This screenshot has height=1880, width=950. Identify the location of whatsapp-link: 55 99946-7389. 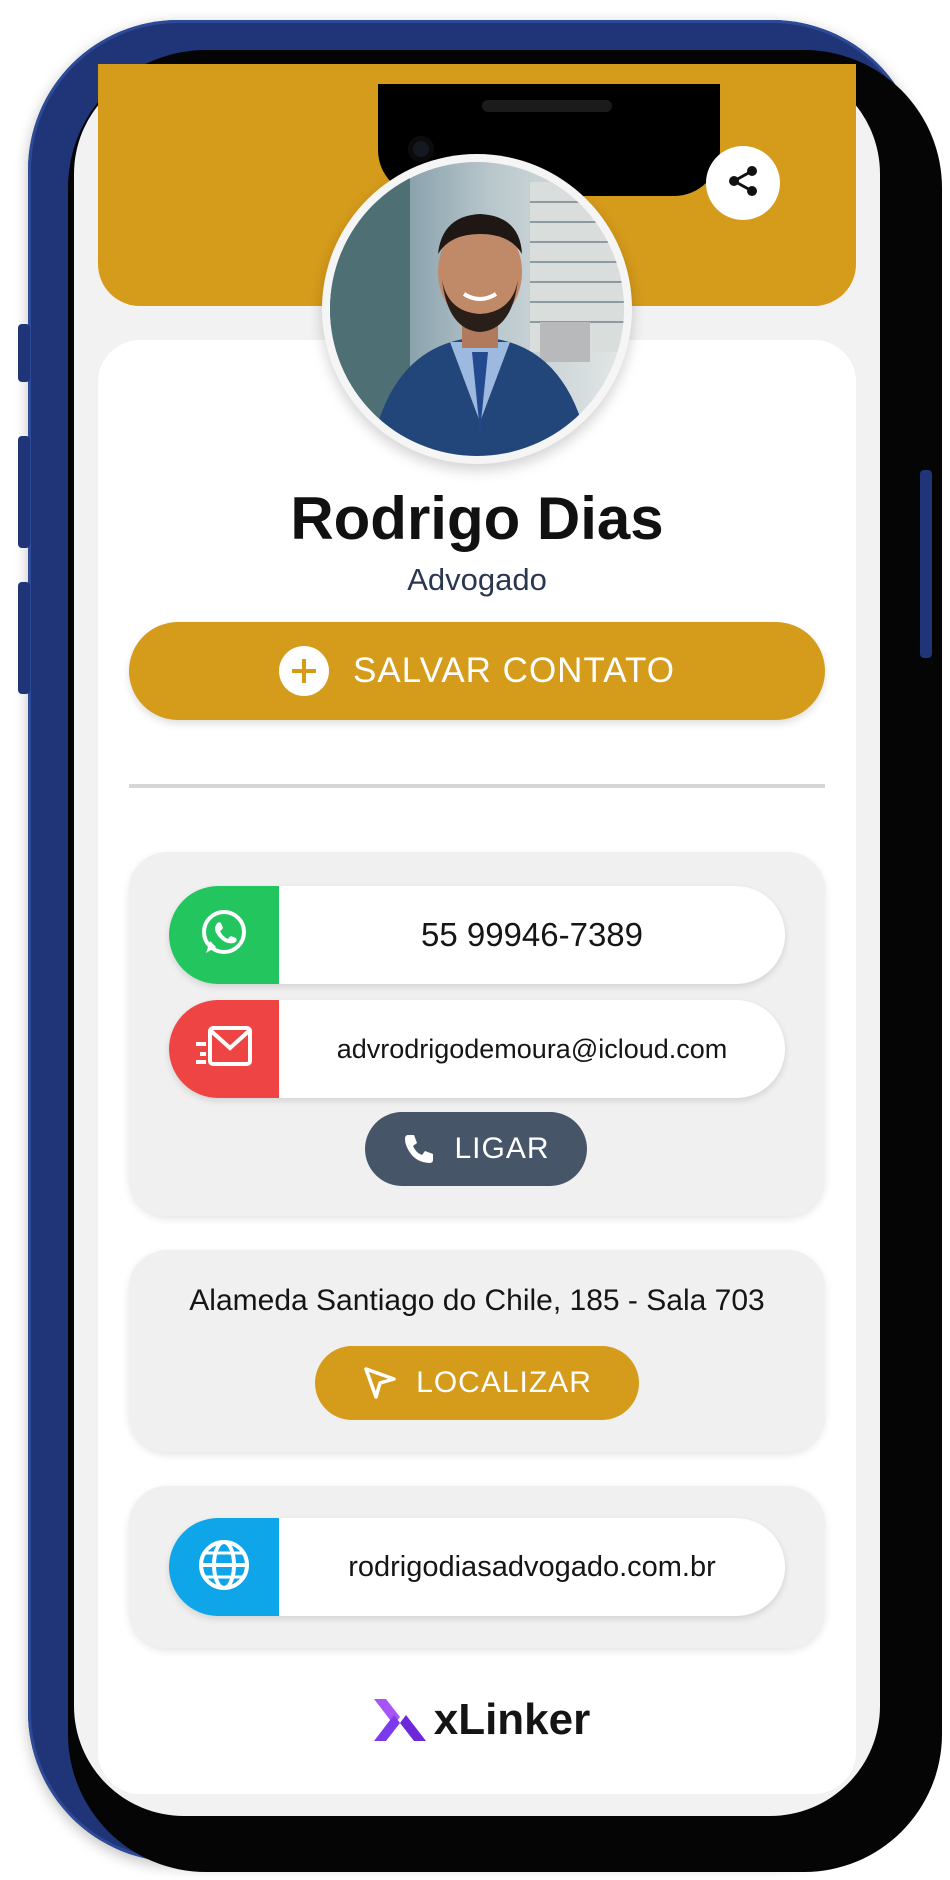
(477, 935).